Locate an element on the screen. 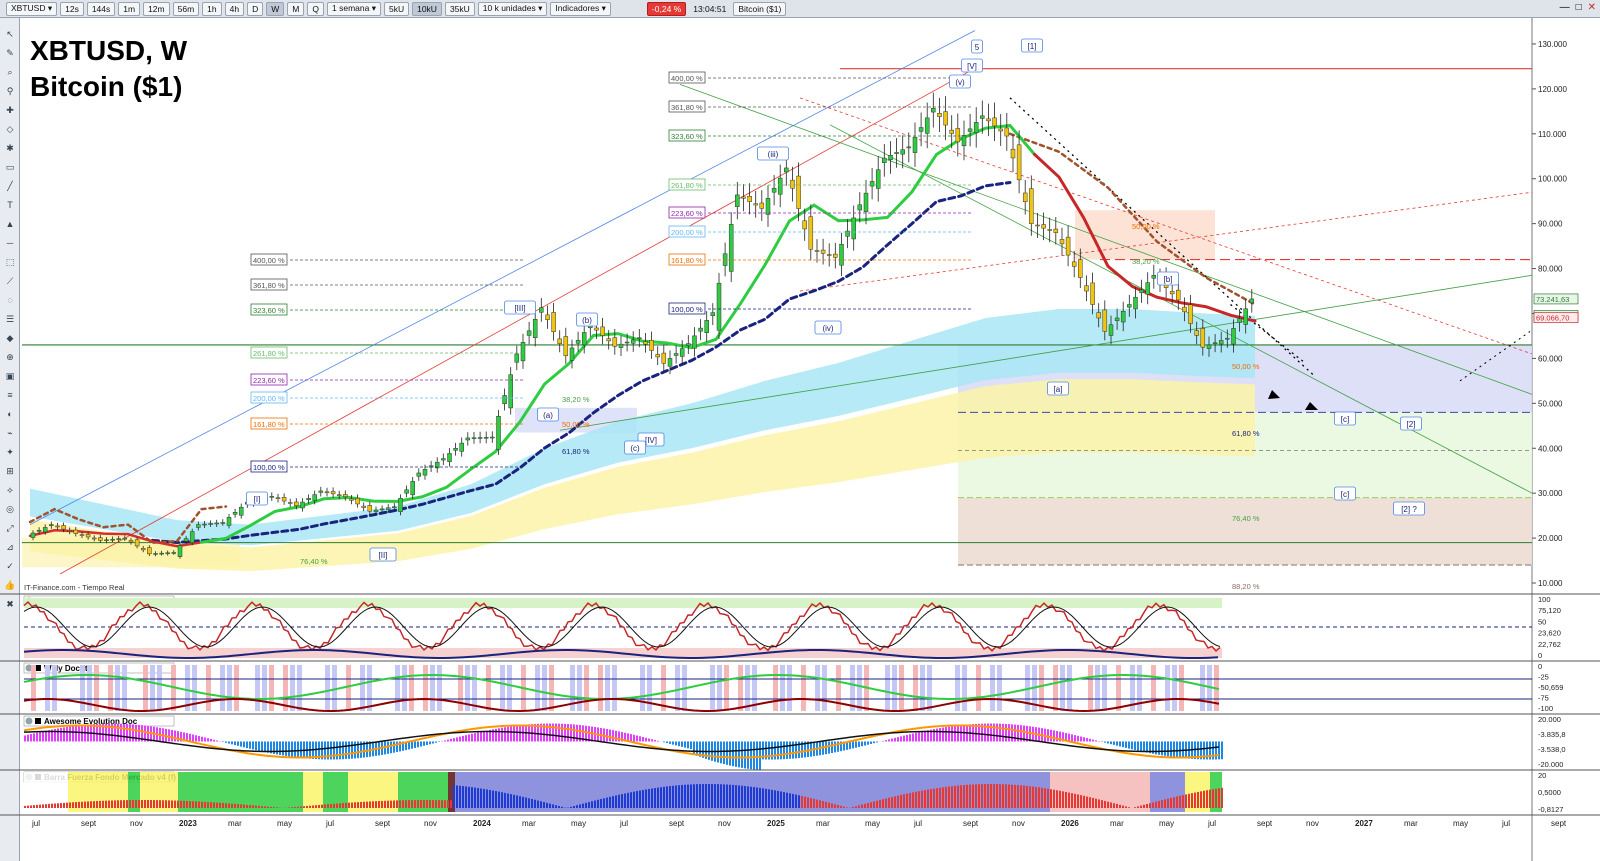  interval-button-m: M is located at coordinates (296, 8).